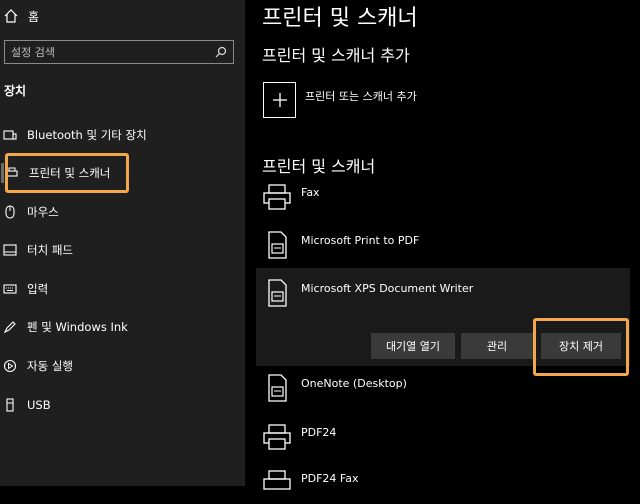  What do you see at coordinates (122, 366) in the screenshot?
I see `sidebar-item-autoplay: 자동 실행` at bounding box center [122, 366].